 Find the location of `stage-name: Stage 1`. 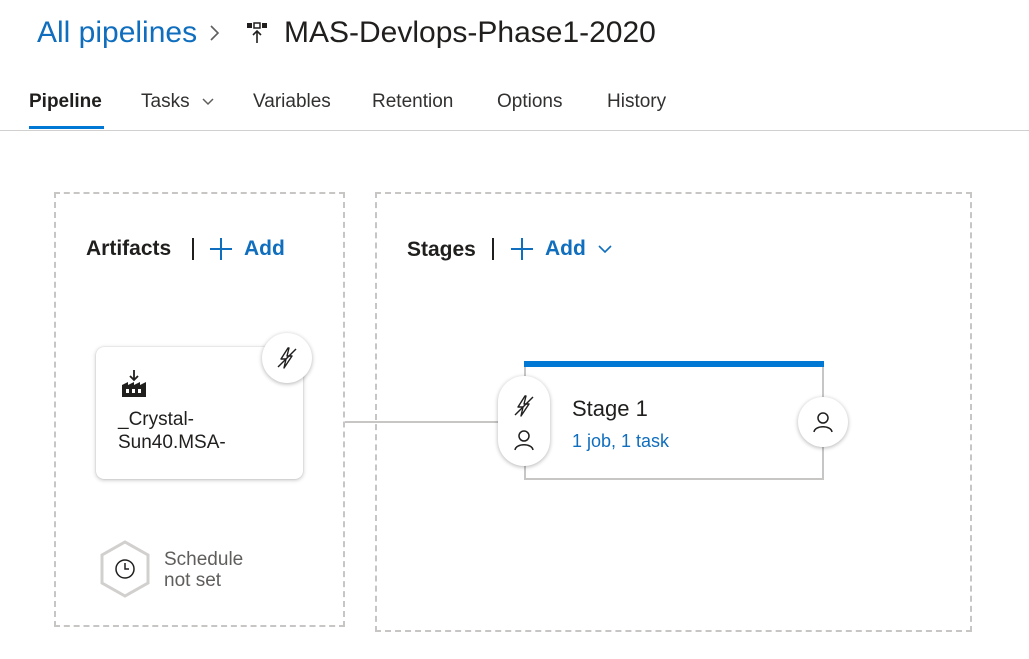

stage-name: Stage 1 is located at coordinates (610, 409).